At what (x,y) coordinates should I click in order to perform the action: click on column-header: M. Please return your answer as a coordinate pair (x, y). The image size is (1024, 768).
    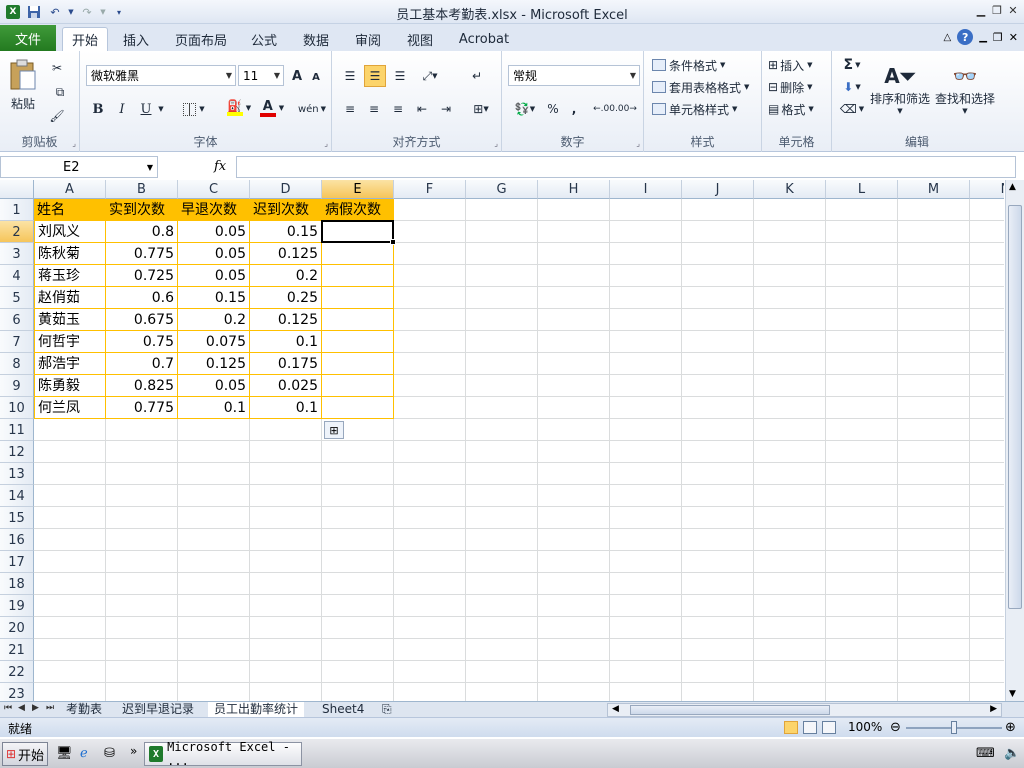
    Looking at the image, I should click on (934, 189).